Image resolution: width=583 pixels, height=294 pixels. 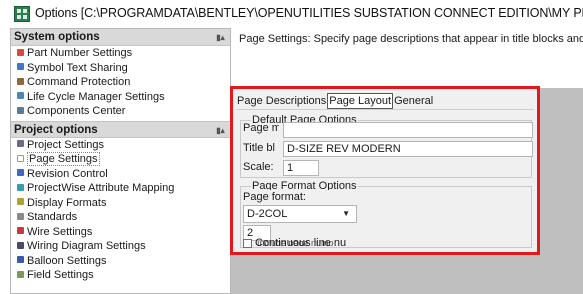 I want to click on sidebar-item-label: Project Settings, so click(x=66, y=144).